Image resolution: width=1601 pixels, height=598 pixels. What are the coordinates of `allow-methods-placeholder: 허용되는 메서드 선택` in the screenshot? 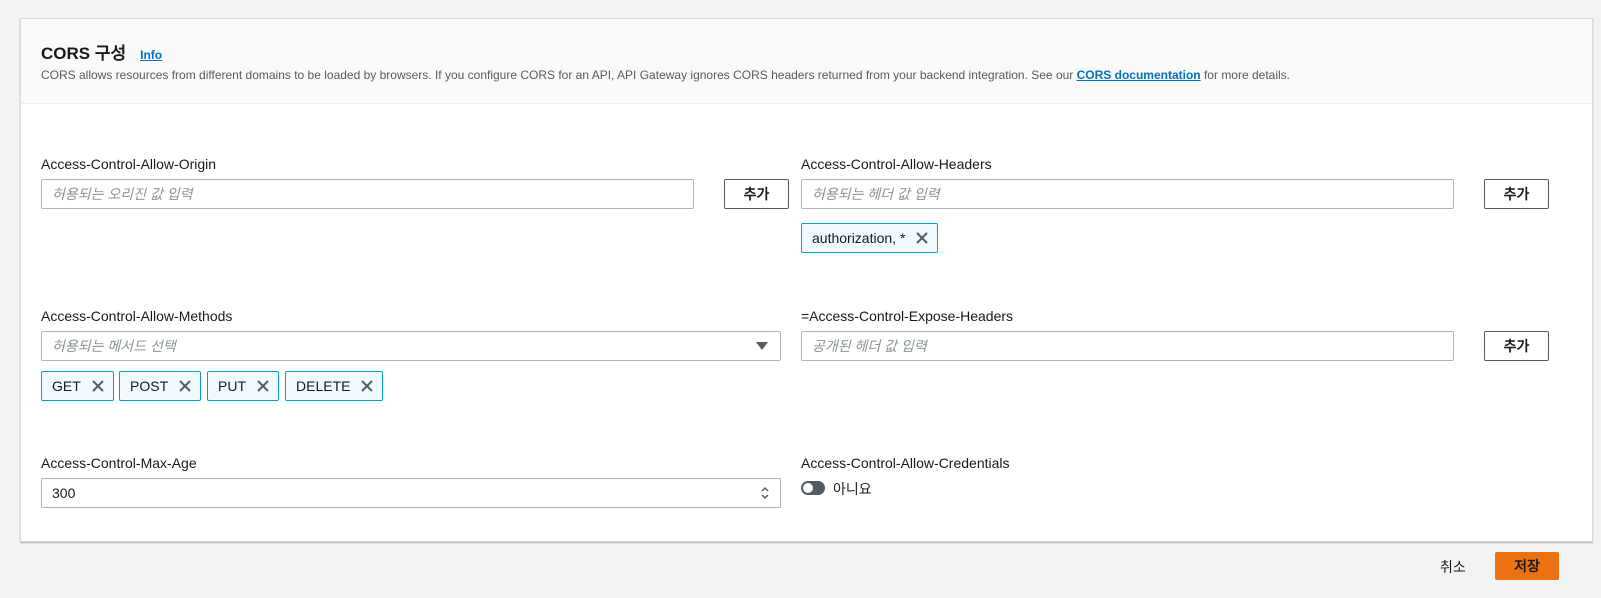 It's located at (114, 346).